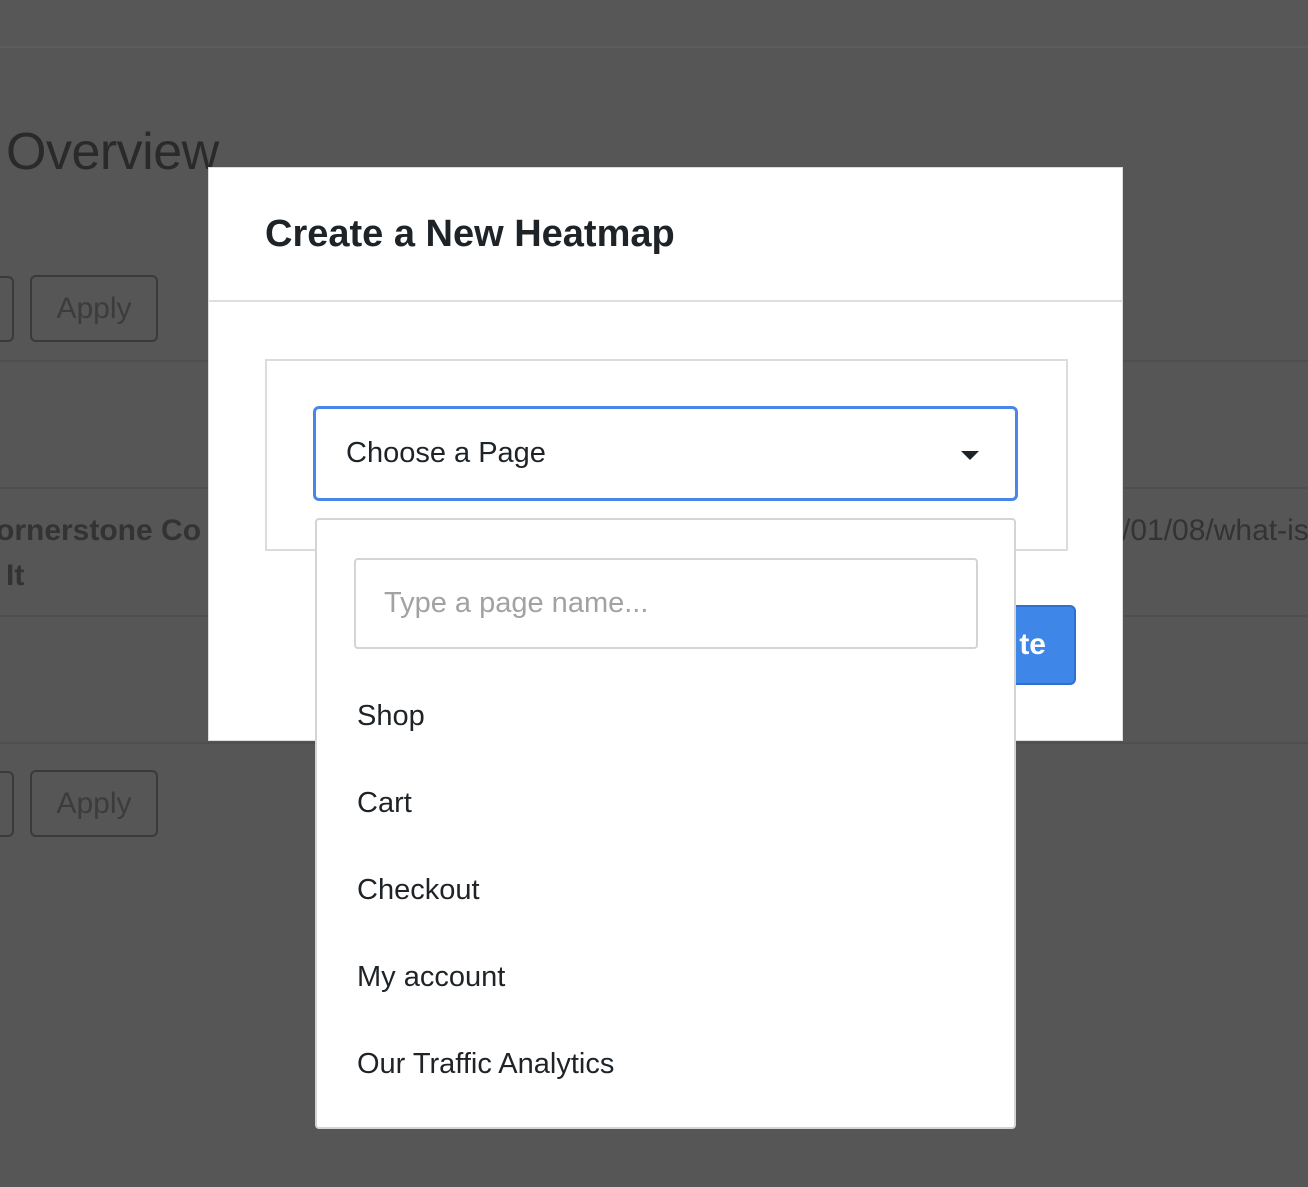  What do you see at coordinates (666, 603) in the screenshot?
I see `page-search-input` at bounding box center [666, 603].